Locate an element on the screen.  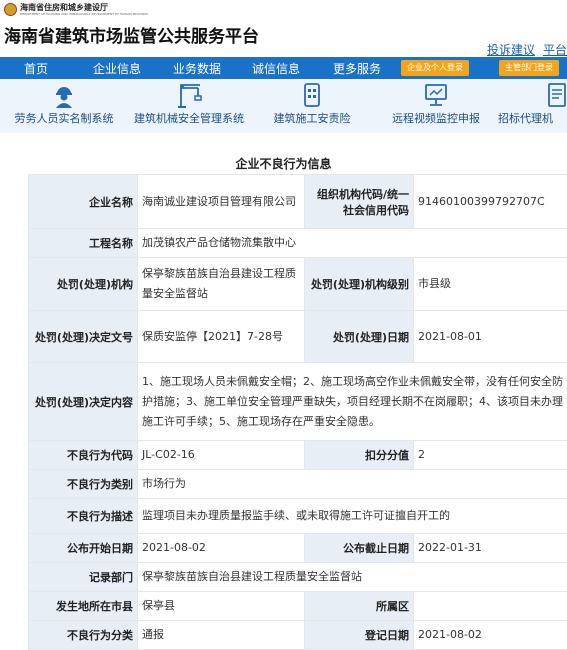
monitor-icon is located at coordinates (436, 95).